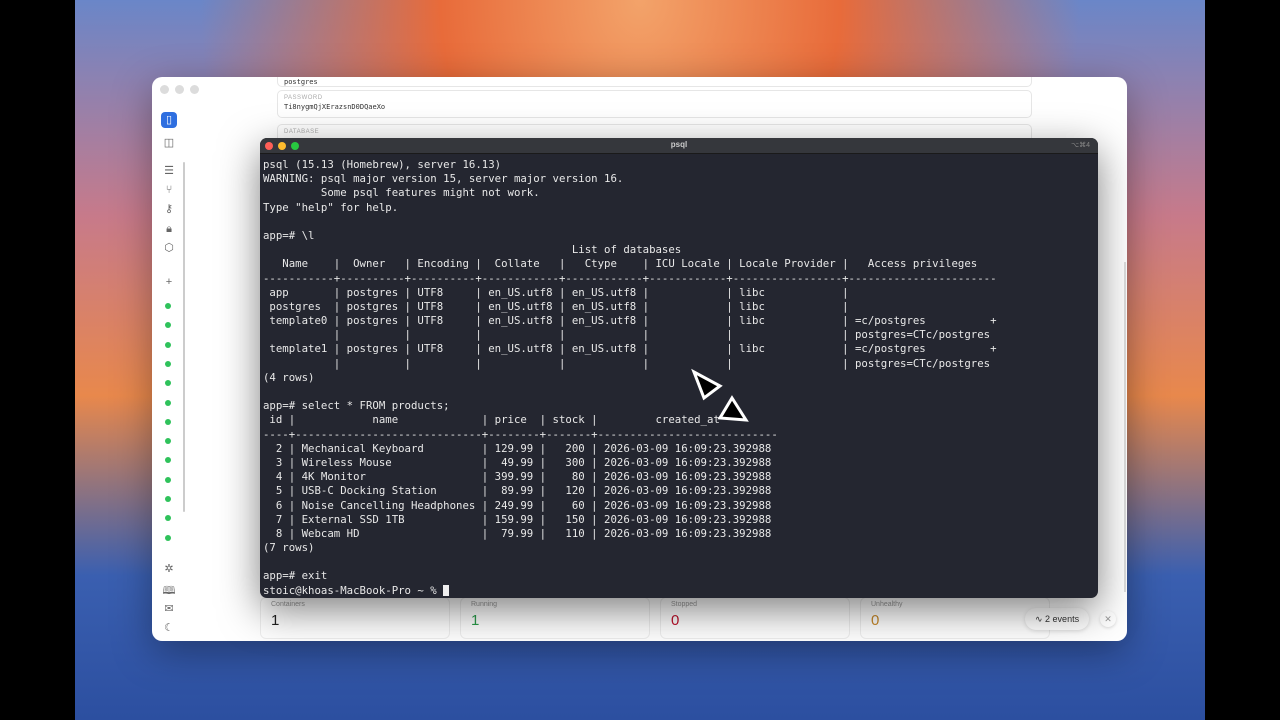  Describe the element at coordinates (520, 420) in the screenshot. I see `terminal-line: id | name | price | stock | created_at` at that location.